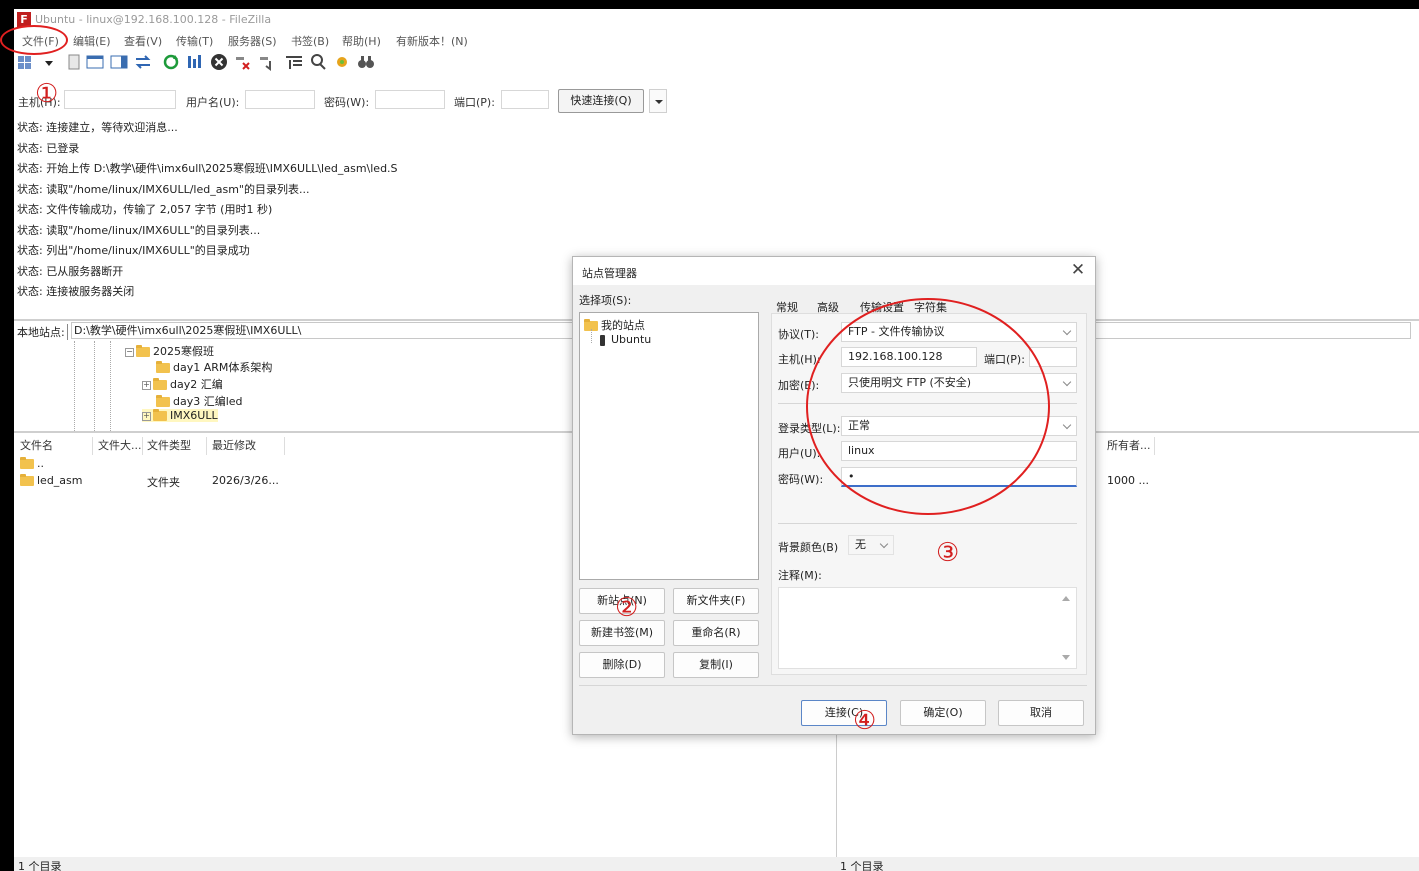  What do you see at coordinates (948, 553) in the screenshot?
I see `annotation-marker-3: ③` at bounding box center [948, 553].